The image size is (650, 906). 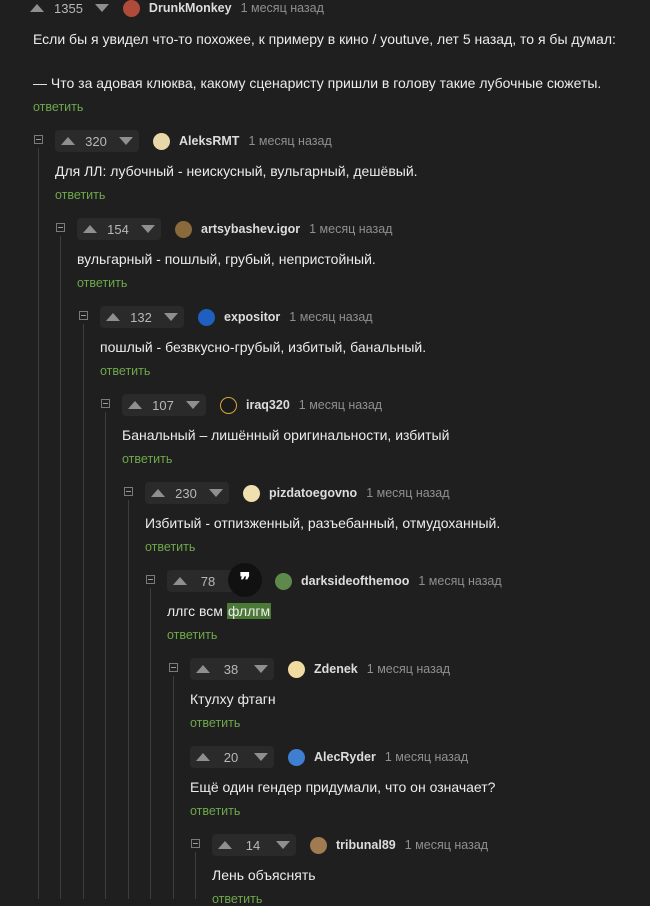 What do you see at coordinates (313, 493) in the screenshot?
I see `username: pizdatoegovno` at bounding box center [313, 493].